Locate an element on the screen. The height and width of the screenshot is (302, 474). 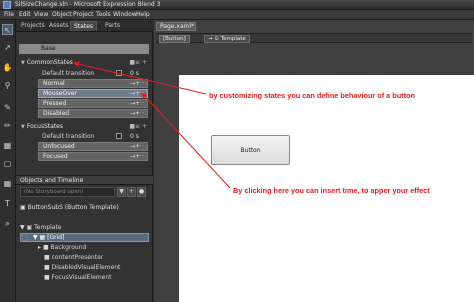
menu-help: Help is located at coordinates (143, 14).